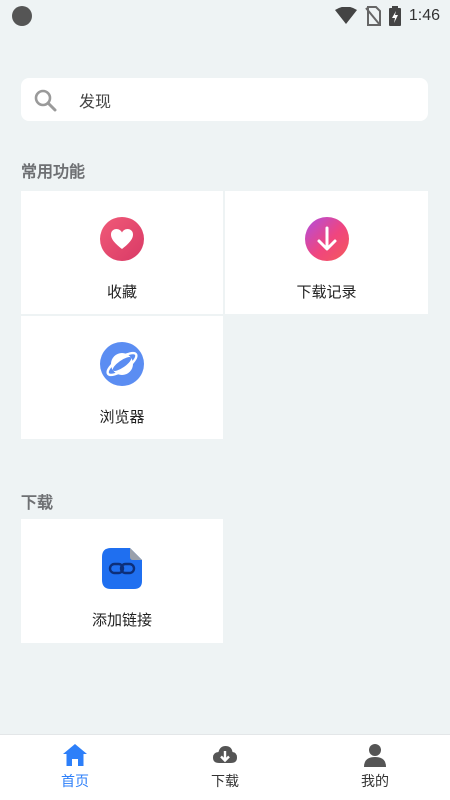  Describe the element at coordinates (122, 417) in the screenshot. I see `feature-label: 浏览器` at that location.